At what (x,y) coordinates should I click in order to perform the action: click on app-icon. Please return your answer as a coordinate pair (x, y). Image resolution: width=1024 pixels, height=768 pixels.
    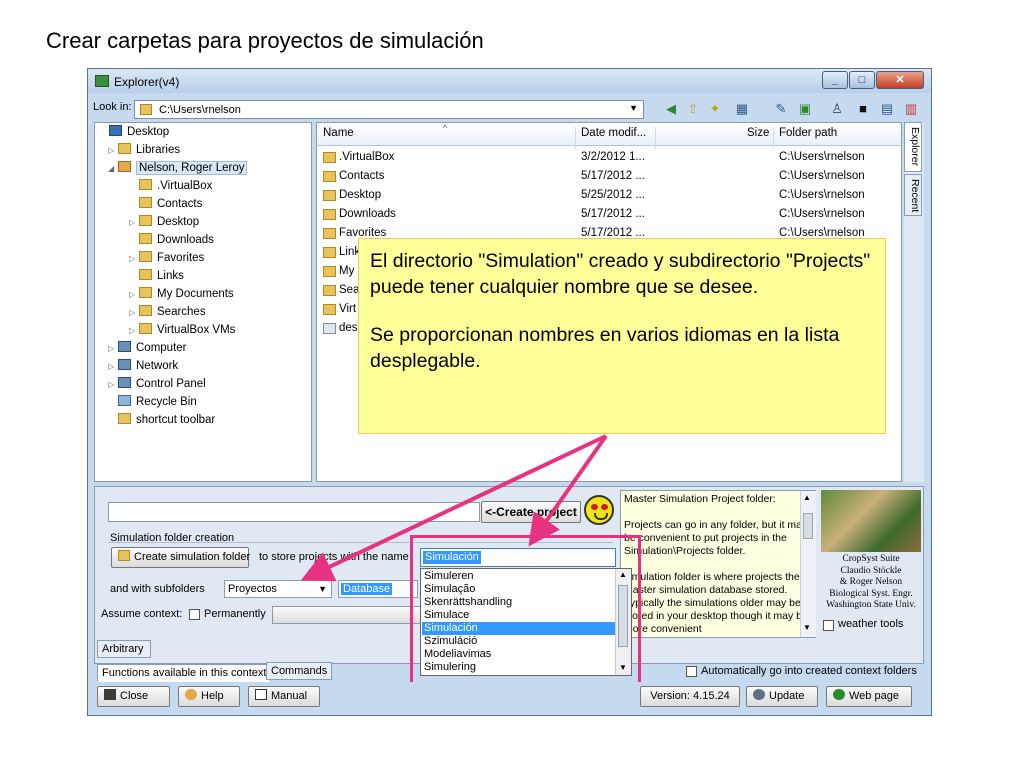
    Looking at the image, I should click on (102, 81).